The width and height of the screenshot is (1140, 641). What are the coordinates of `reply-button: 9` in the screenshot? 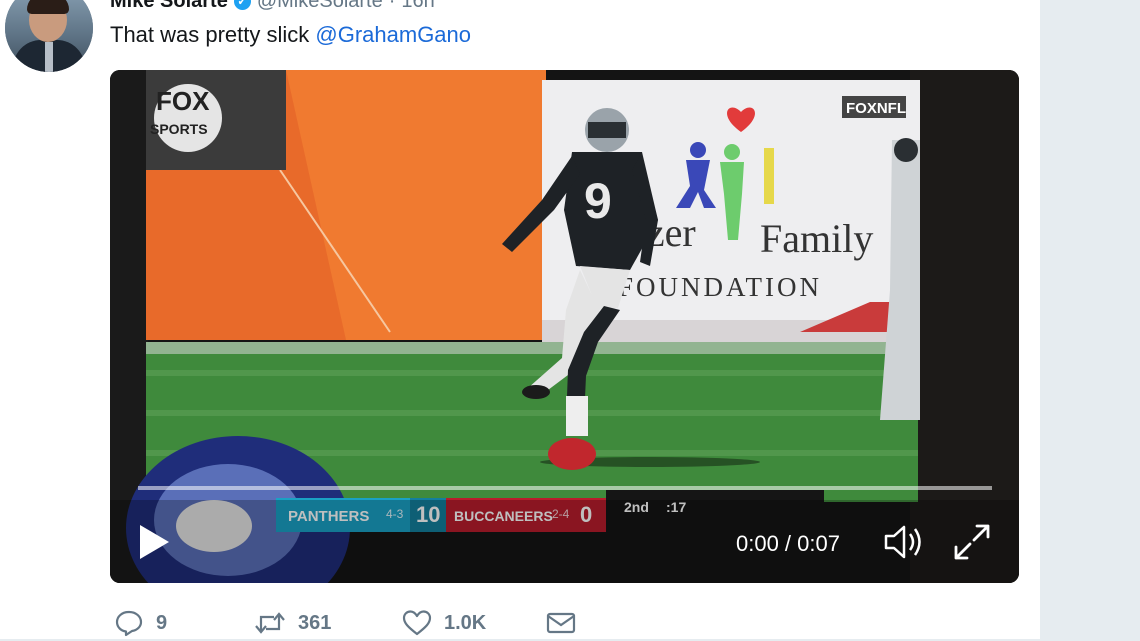 It's located at (184, 623).